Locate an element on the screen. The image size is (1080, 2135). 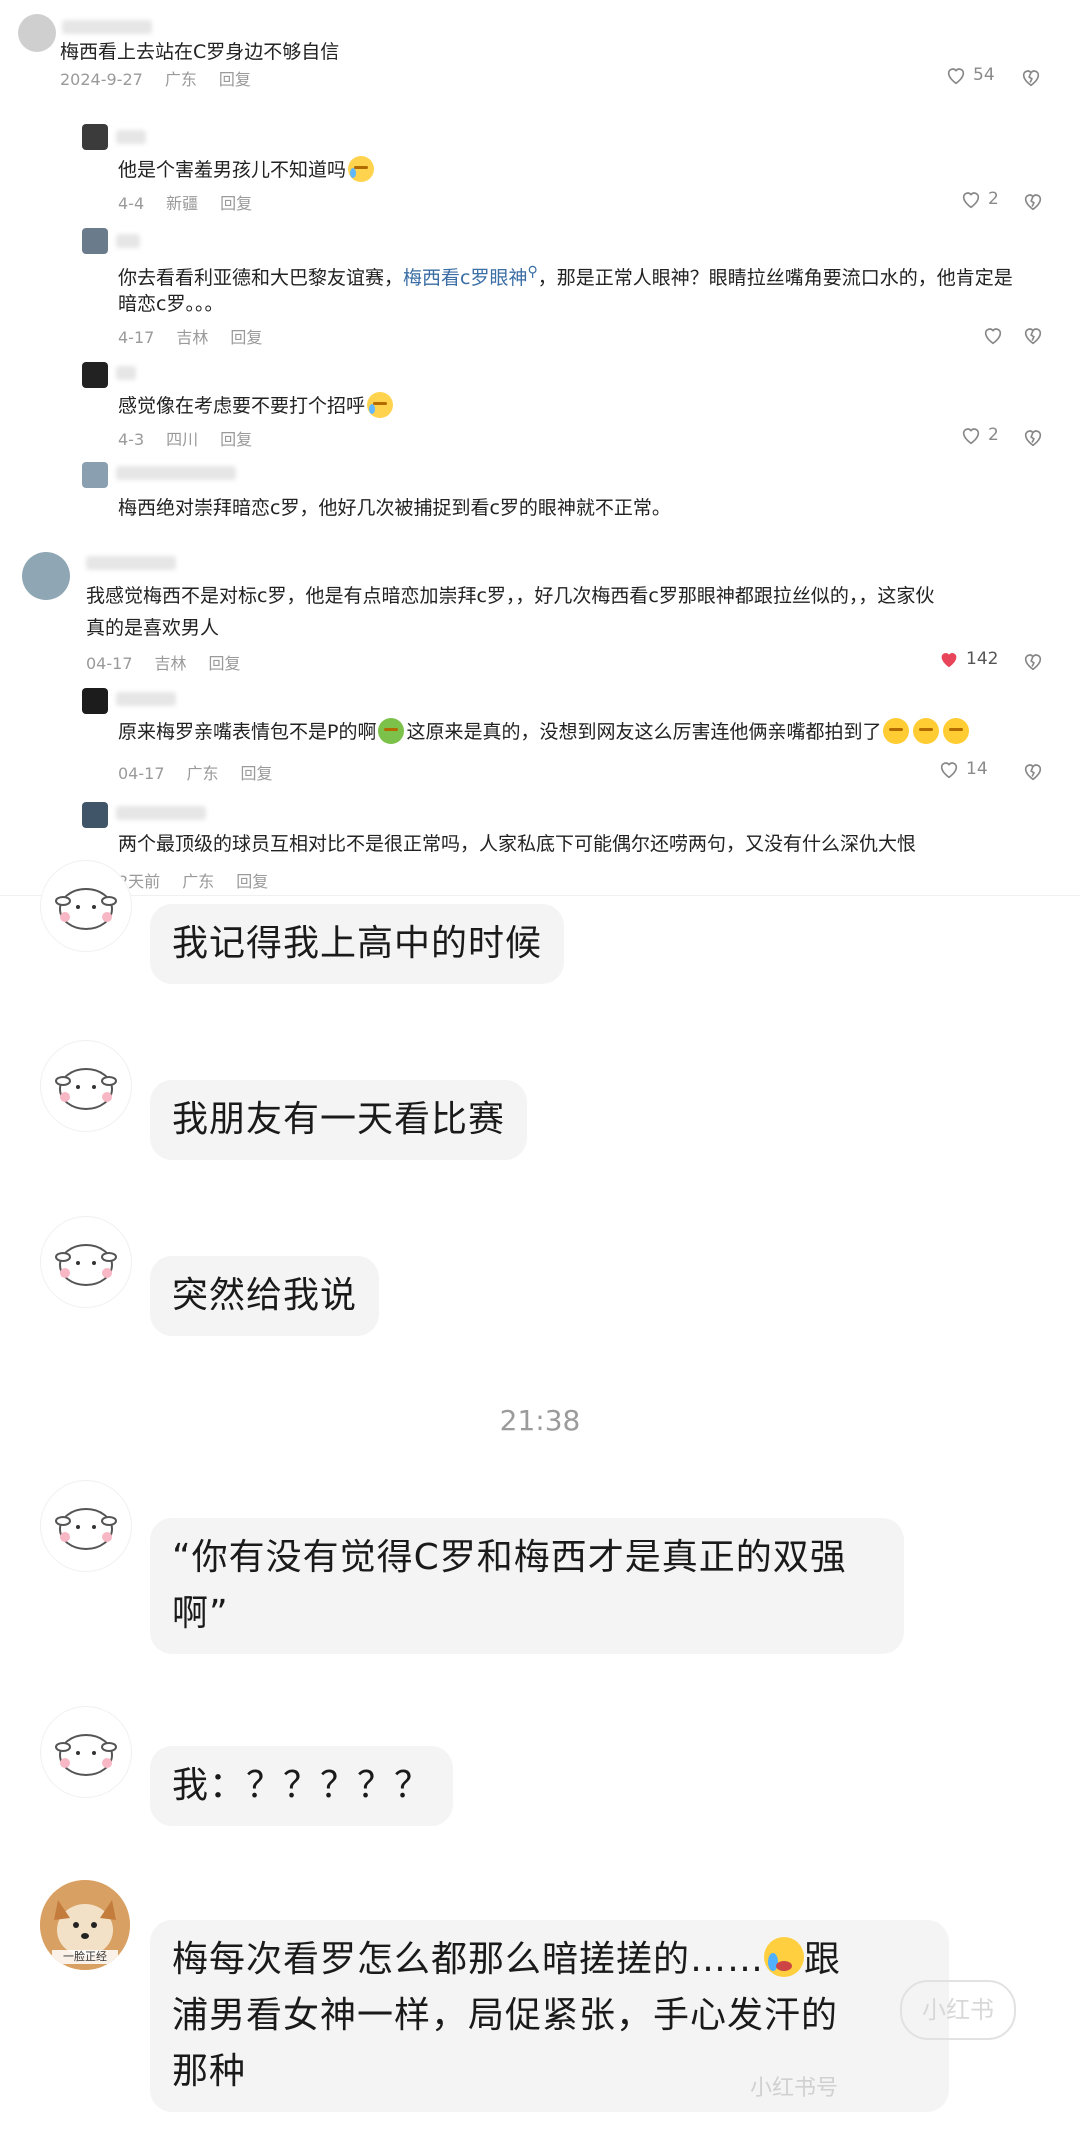
search-link: 梅西看c罗眼神 is located at coordinates (465, 278).